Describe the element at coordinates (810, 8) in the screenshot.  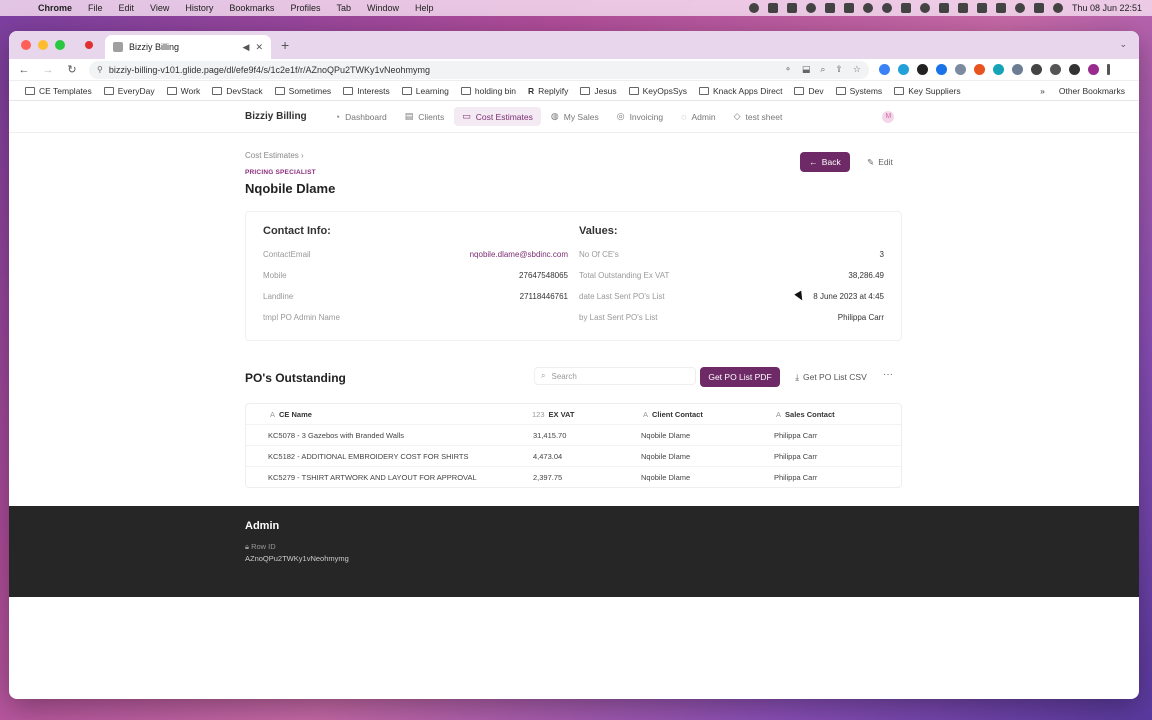
I see `cloud-icon` at that location.